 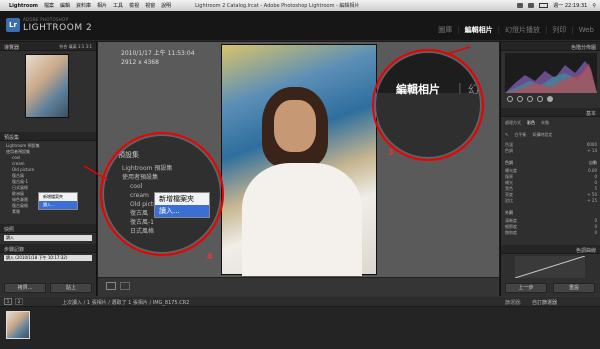 I want to click on photo-dimensions: 2912 x 4368, so click(x=140, y=62).